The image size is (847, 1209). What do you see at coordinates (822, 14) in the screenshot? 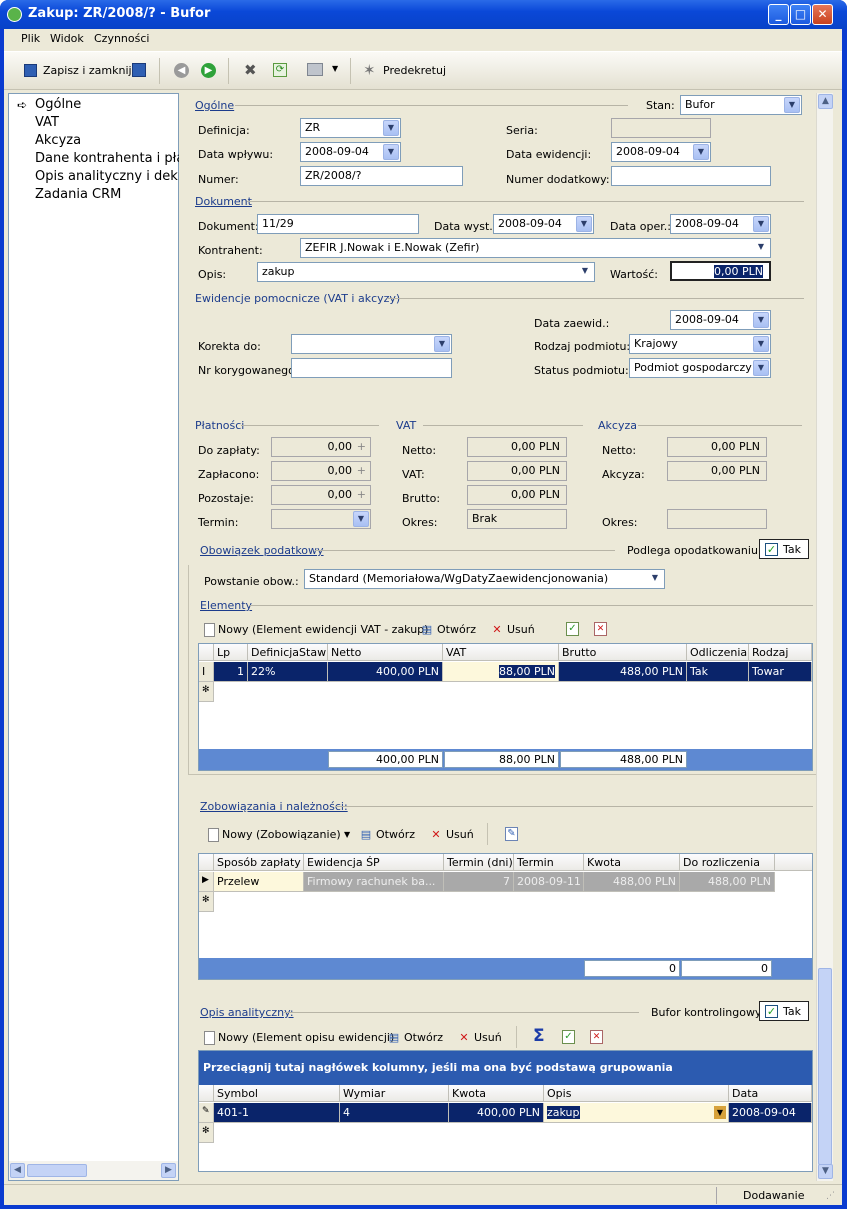
I see `close-button: ✕` at bounding box center [822, 14].